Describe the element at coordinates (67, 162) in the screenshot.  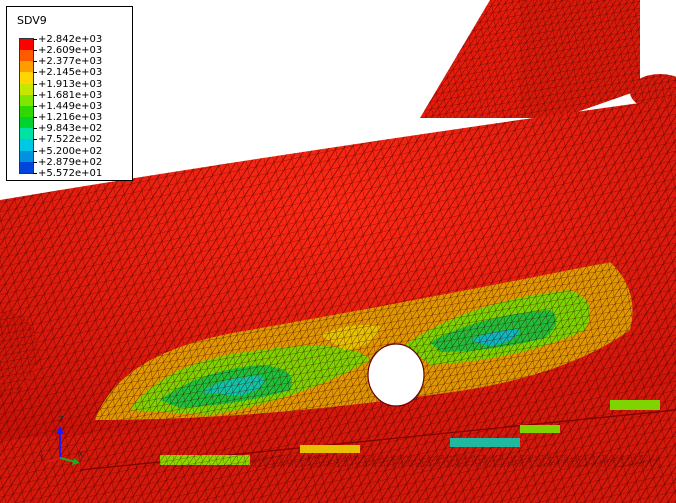
I see `legend-value: +2.879e+02` at that location.